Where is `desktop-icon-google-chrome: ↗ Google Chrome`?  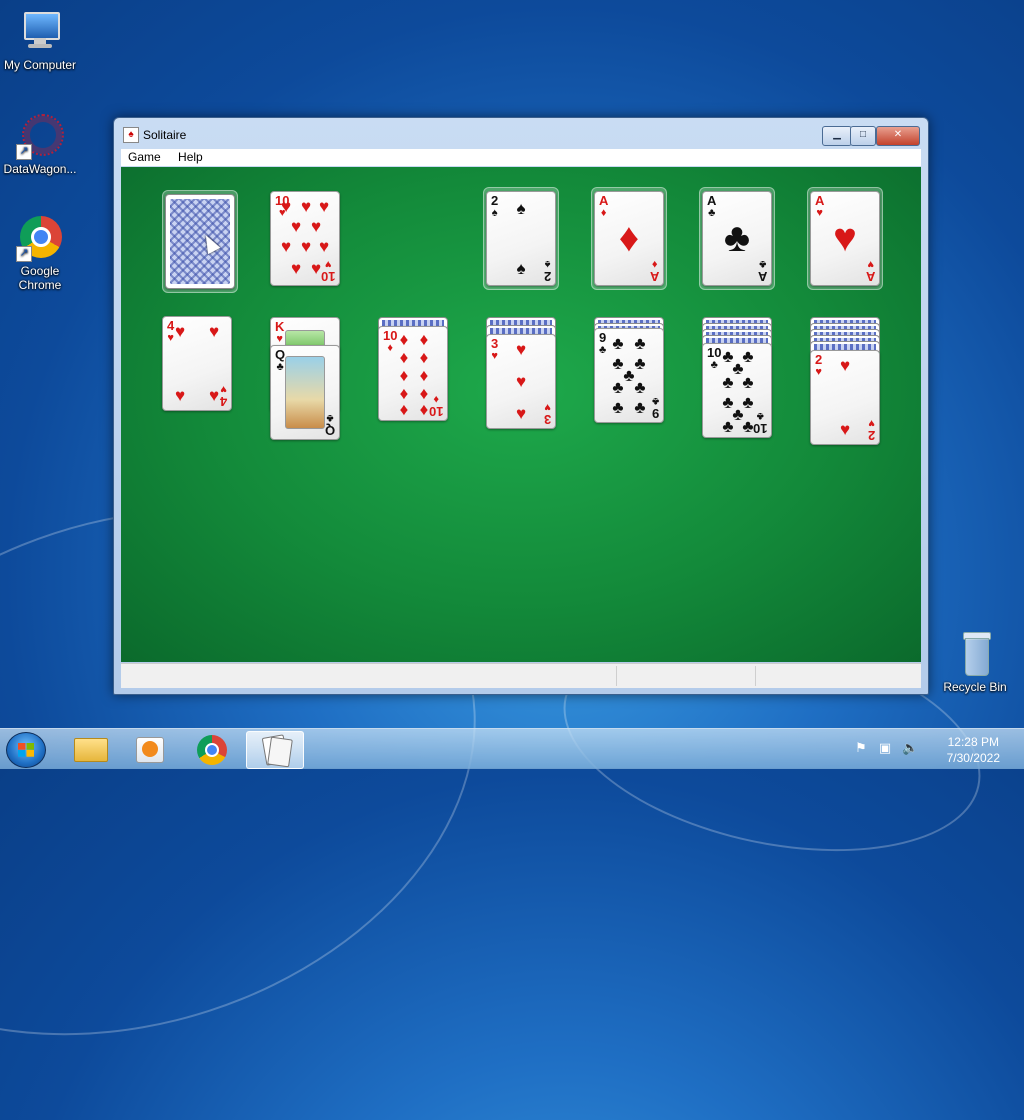
desktop-icon-google-chrome: ↗ Google Chrome is located at coordinates (40, 253).